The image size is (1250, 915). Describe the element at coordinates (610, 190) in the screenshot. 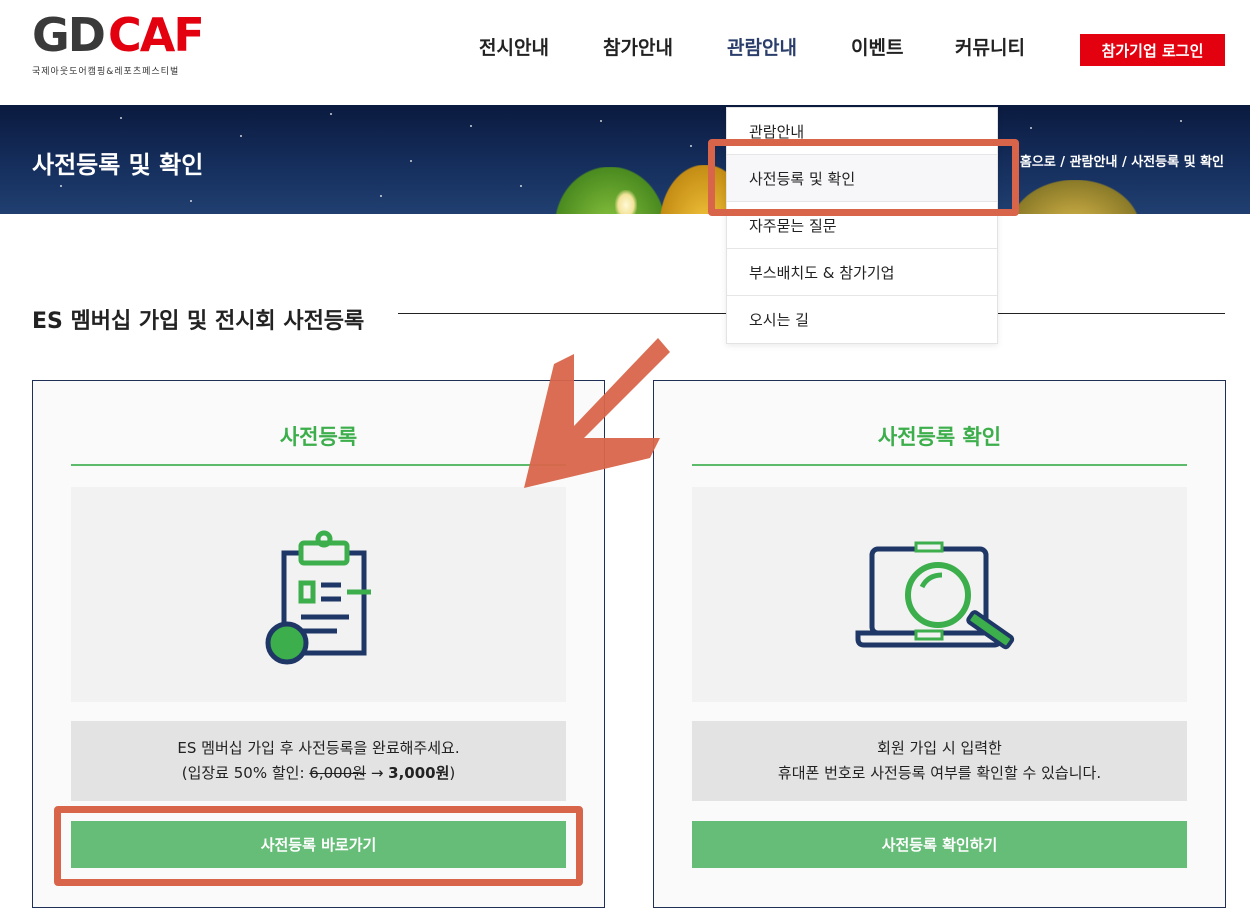

I see `tent-green` at that location.